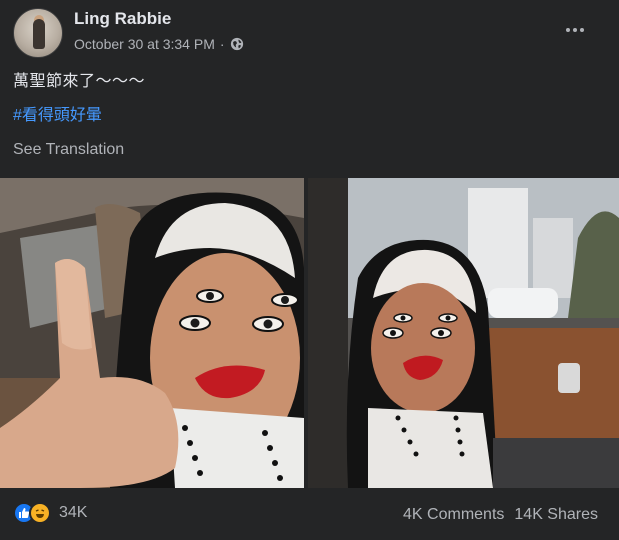  Describe the element at coordinates (453, 515) in the screenshot. I see `comments-count-link: 4K Comments` at that location.